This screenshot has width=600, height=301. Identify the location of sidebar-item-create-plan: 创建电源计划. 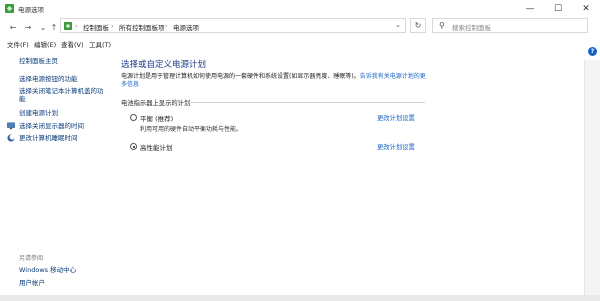
(38, 113).